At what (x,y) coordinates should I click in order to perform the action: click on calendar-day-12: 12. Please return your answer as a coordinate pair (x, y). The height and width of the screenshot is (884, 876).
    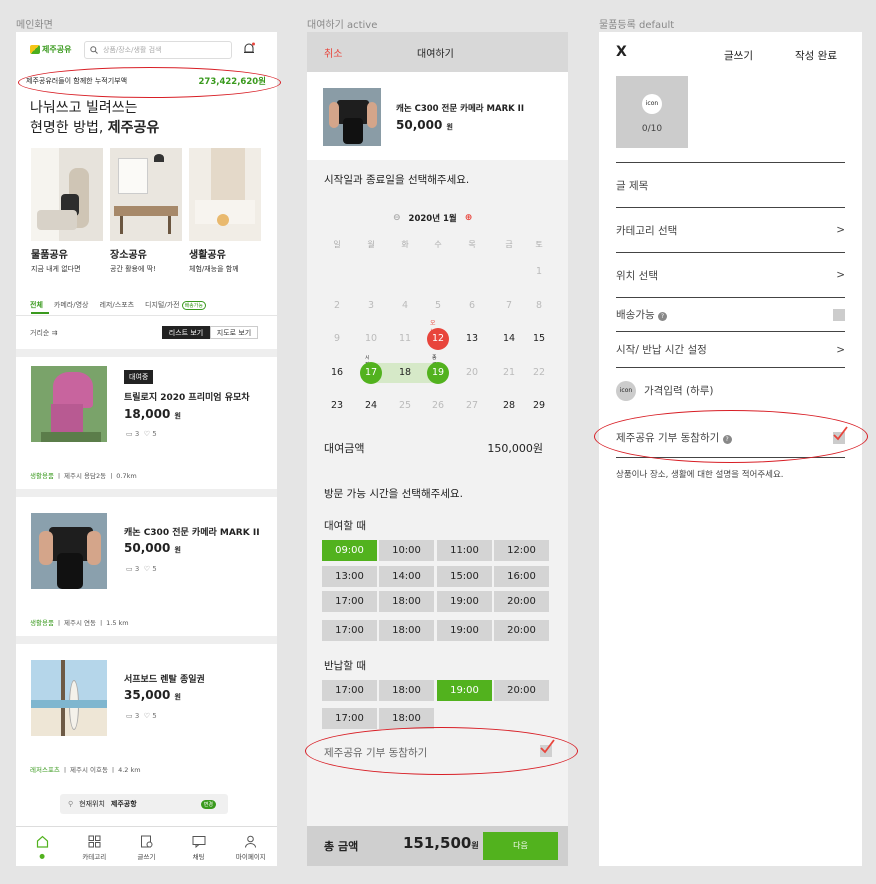
    Looking at the image, I should click on (438, 339).